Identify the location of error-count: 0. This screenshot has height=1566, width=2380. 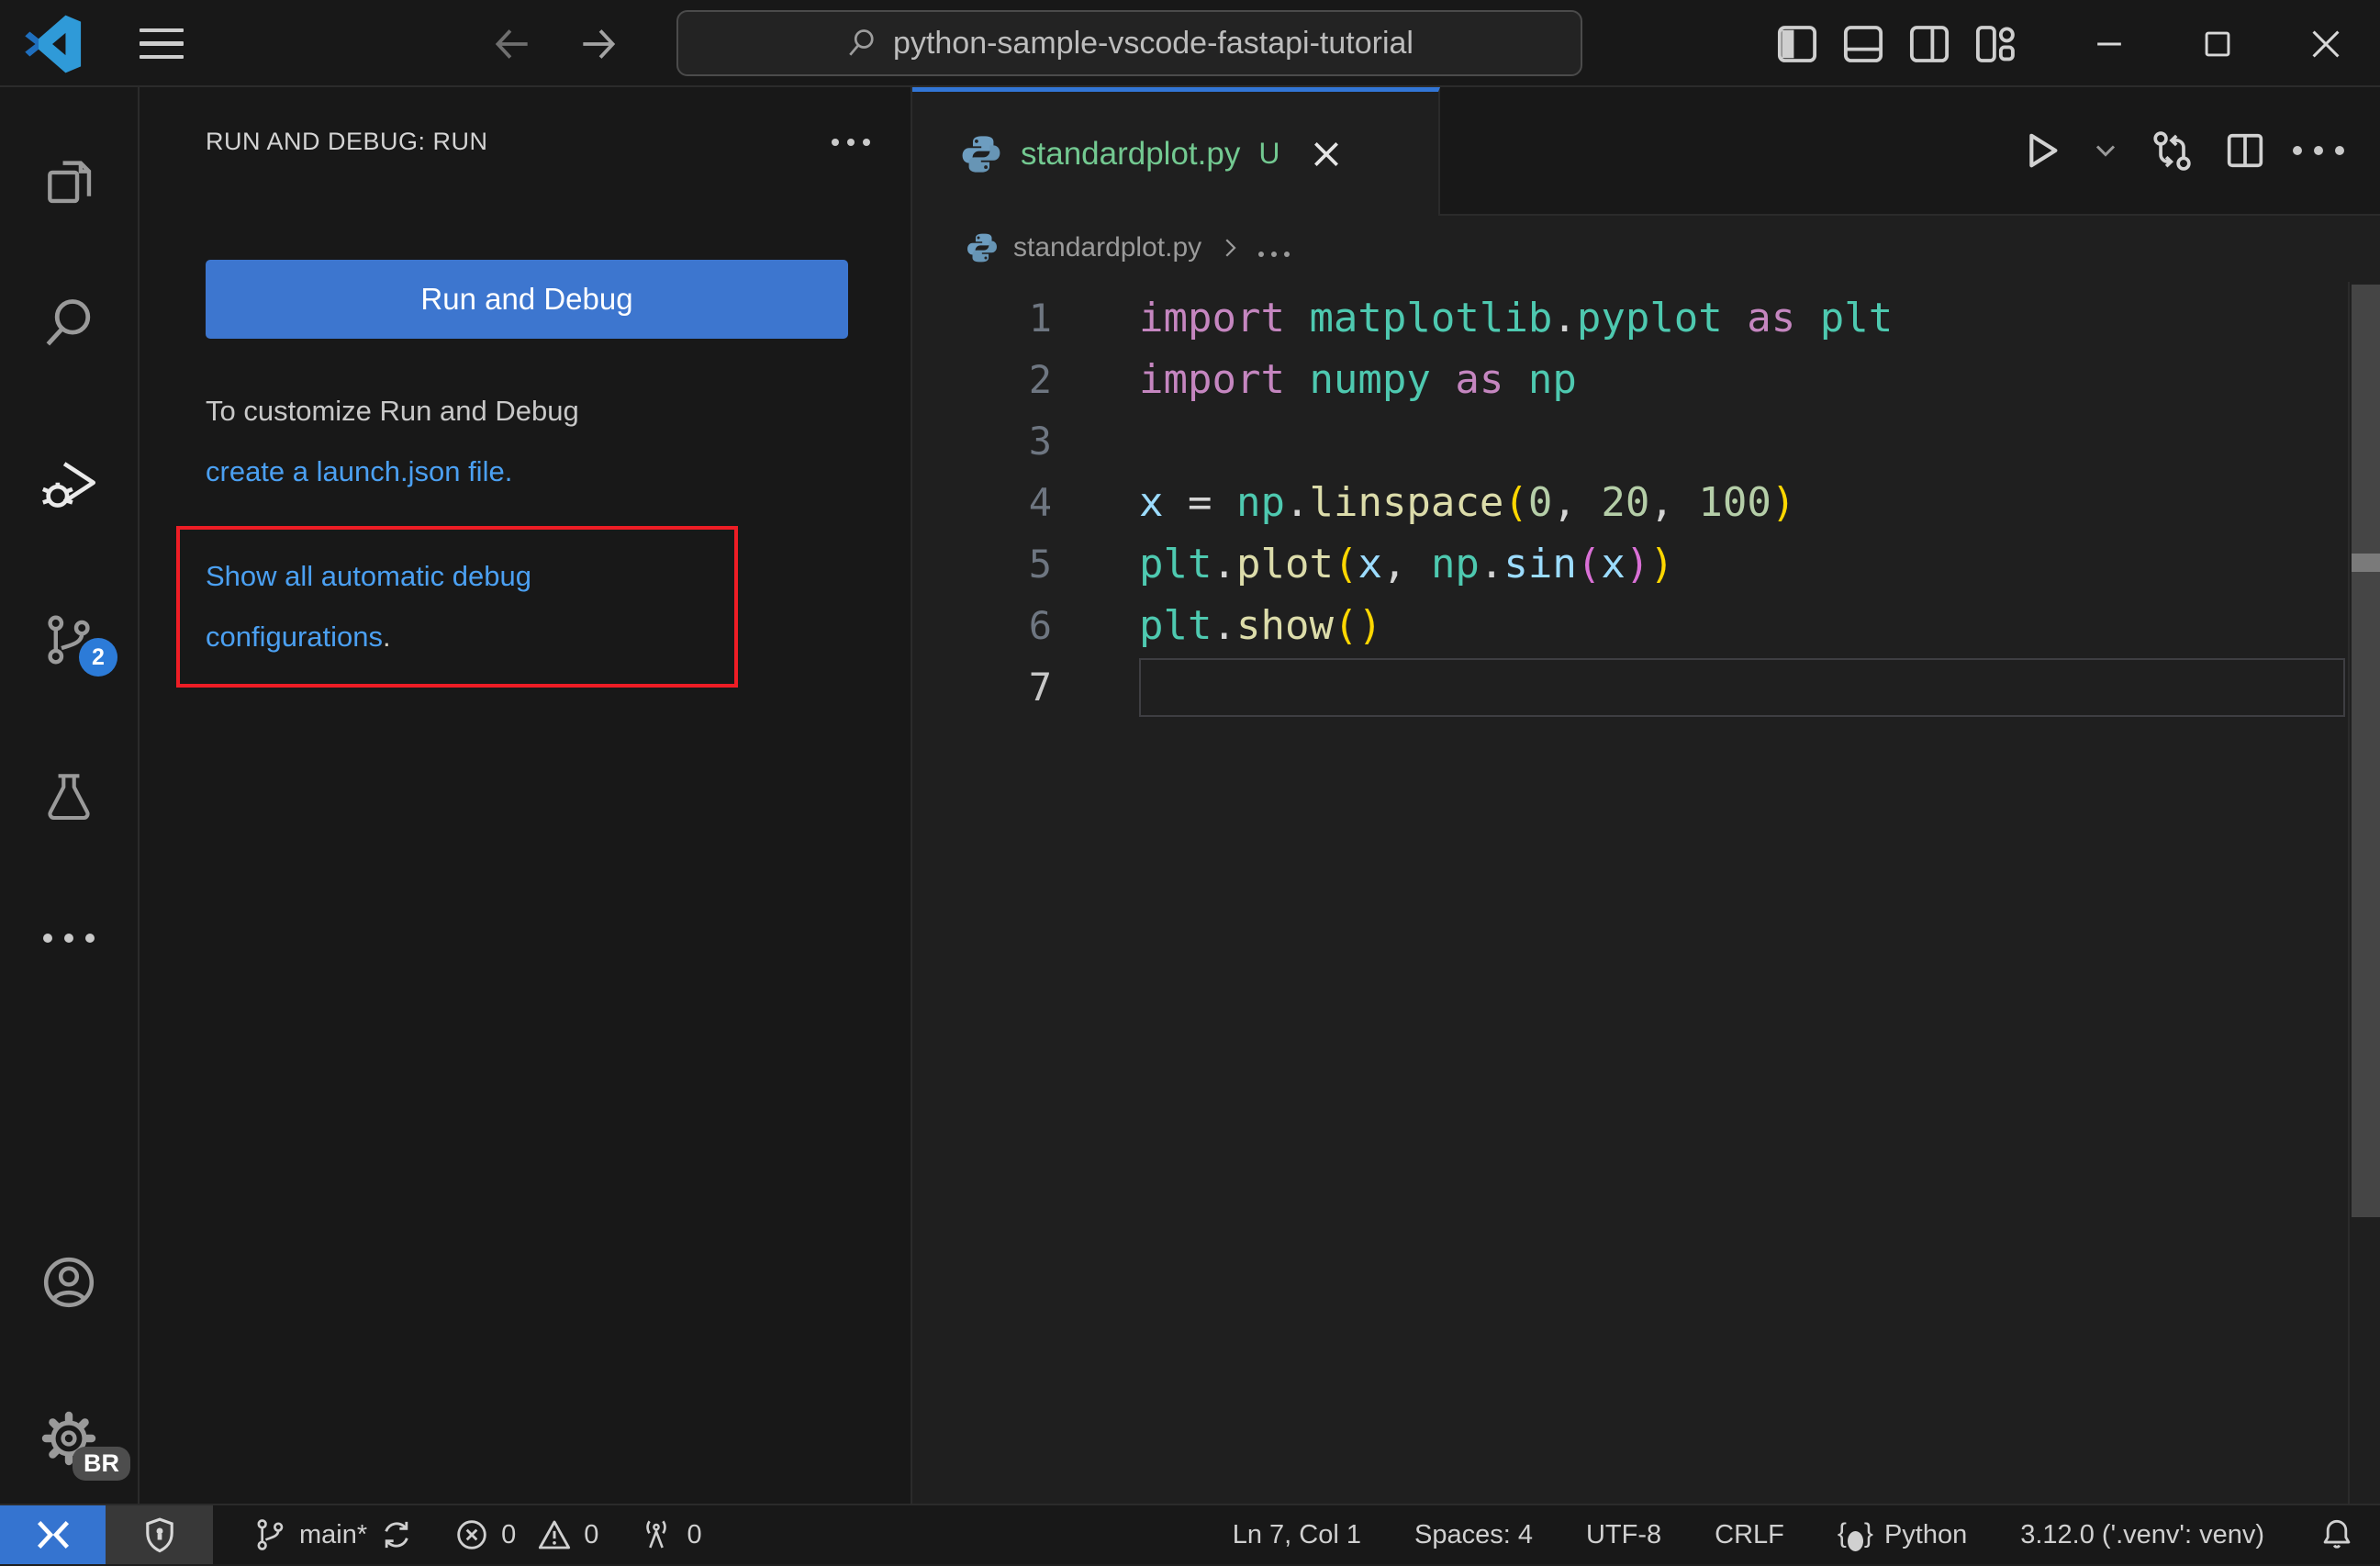
(509, 1534).